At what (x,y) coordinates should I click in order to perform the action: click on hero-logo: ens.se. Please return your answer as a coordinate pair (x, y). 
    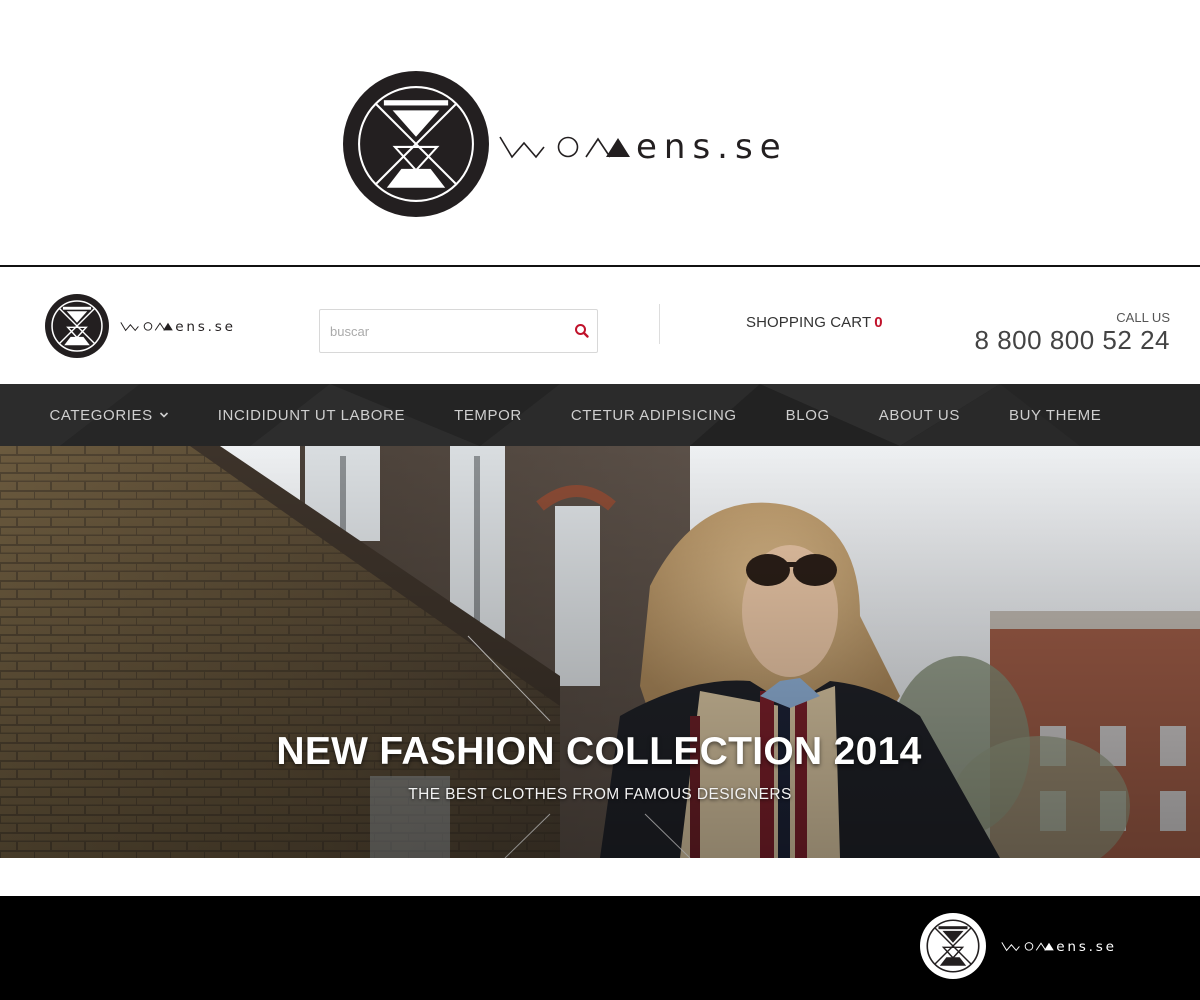
    Looking at the image, I should click on (593, 144).